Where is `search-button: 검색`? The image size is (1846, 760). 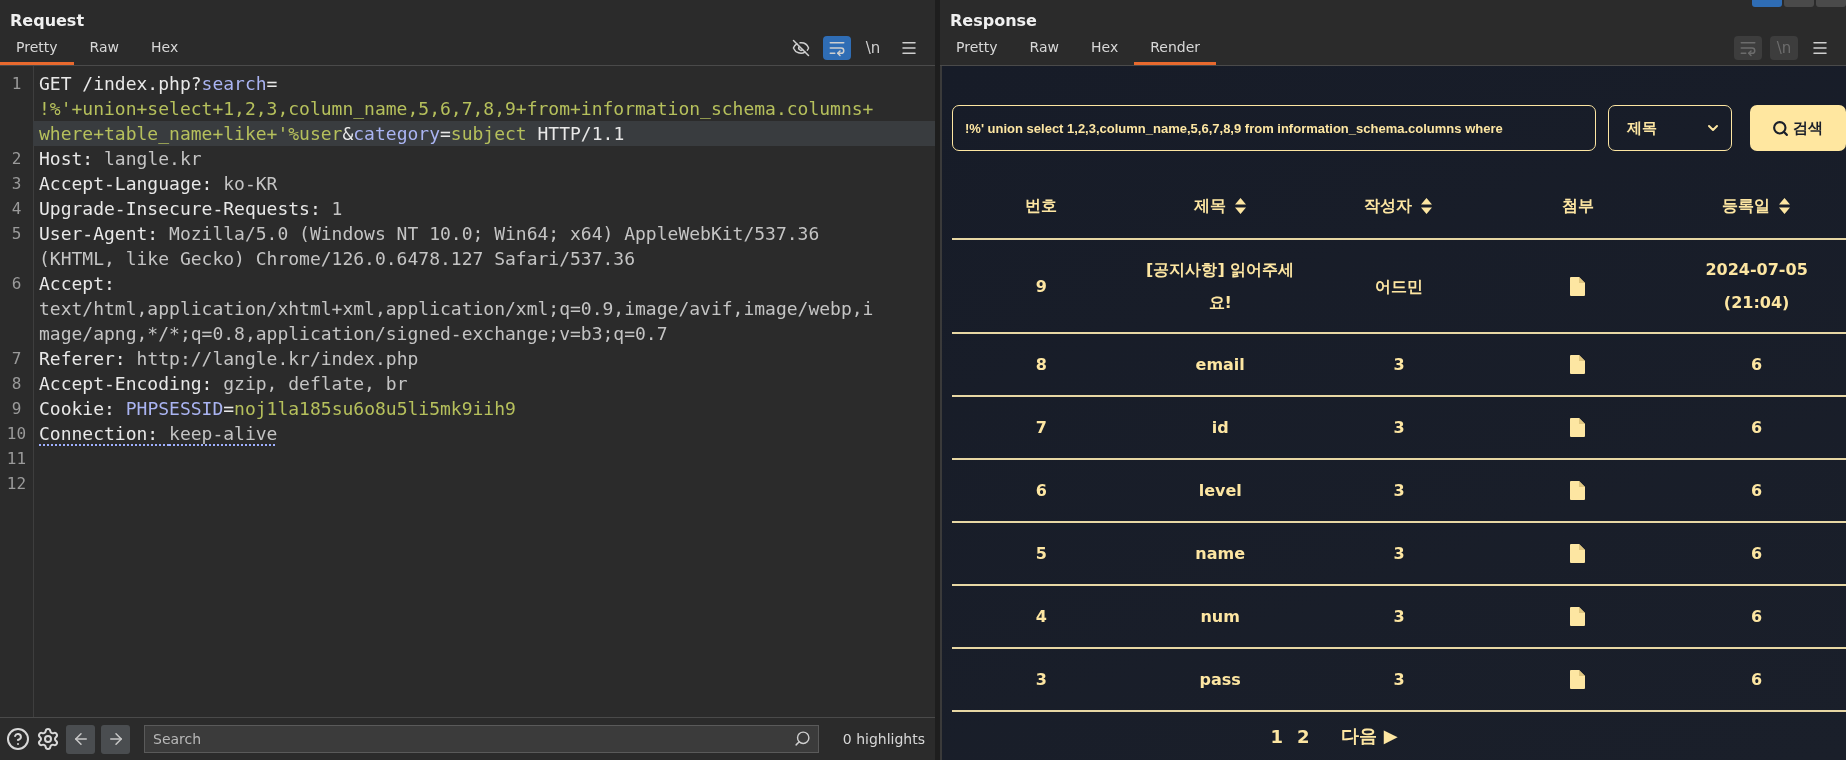
search-button: 검색 is located at coordinates (1797, 128).